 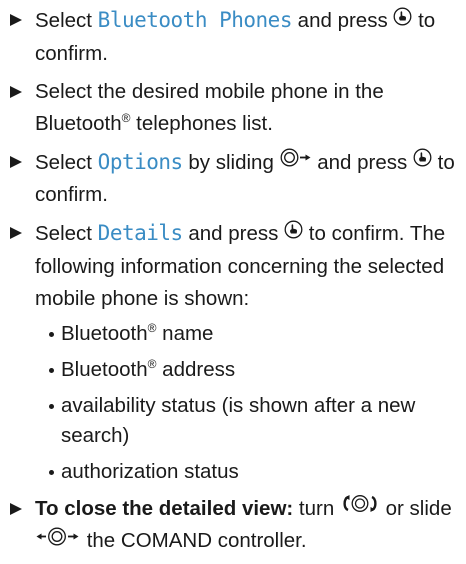 What do you see at coordinates (255, 472) in the screenshot?
I see `list-item: authorization status` at bounding box center [255, 472].